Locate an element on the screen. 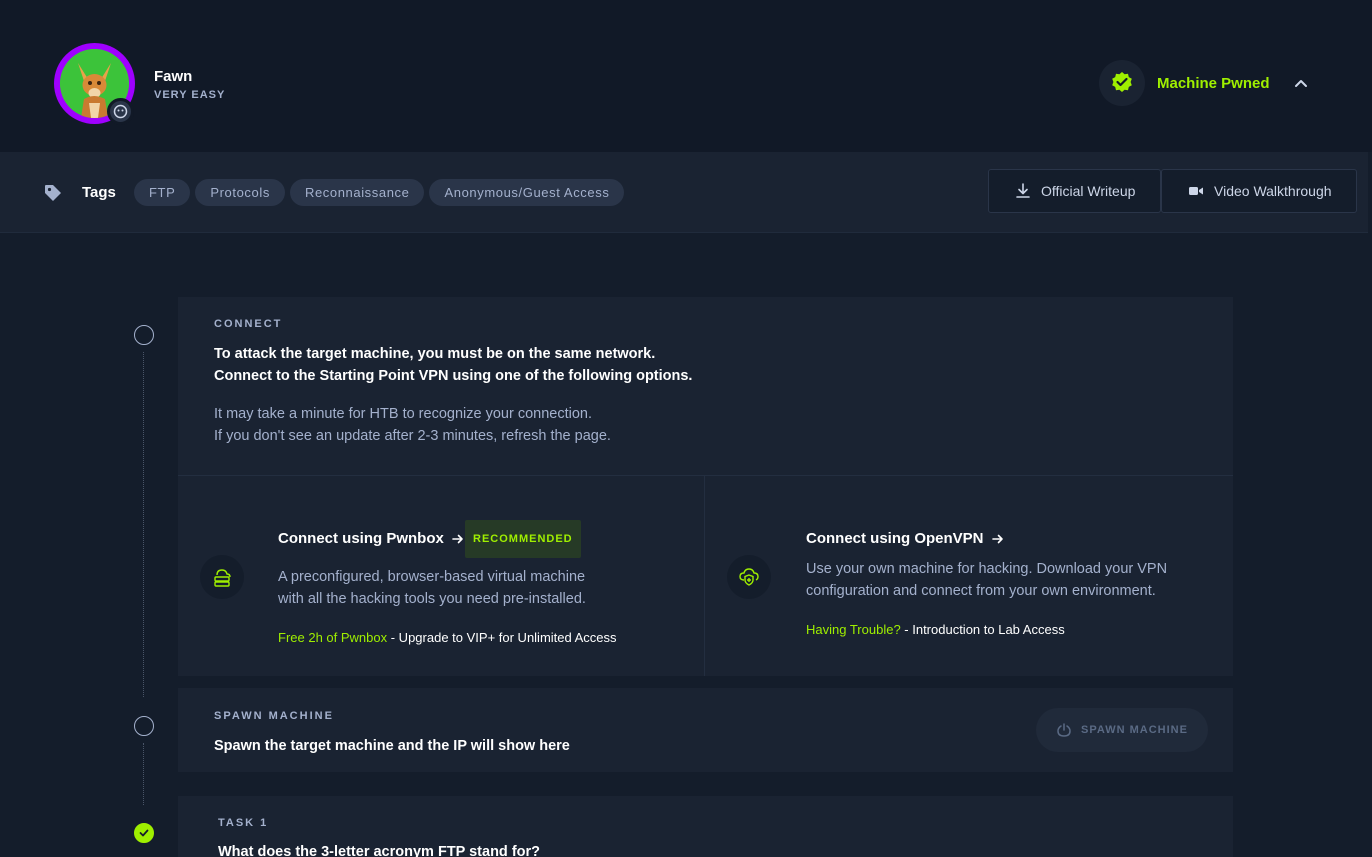 The width and height of the screenshot is (1372, 857). tag-ftp: FTP is located at coordinates (162, 192).